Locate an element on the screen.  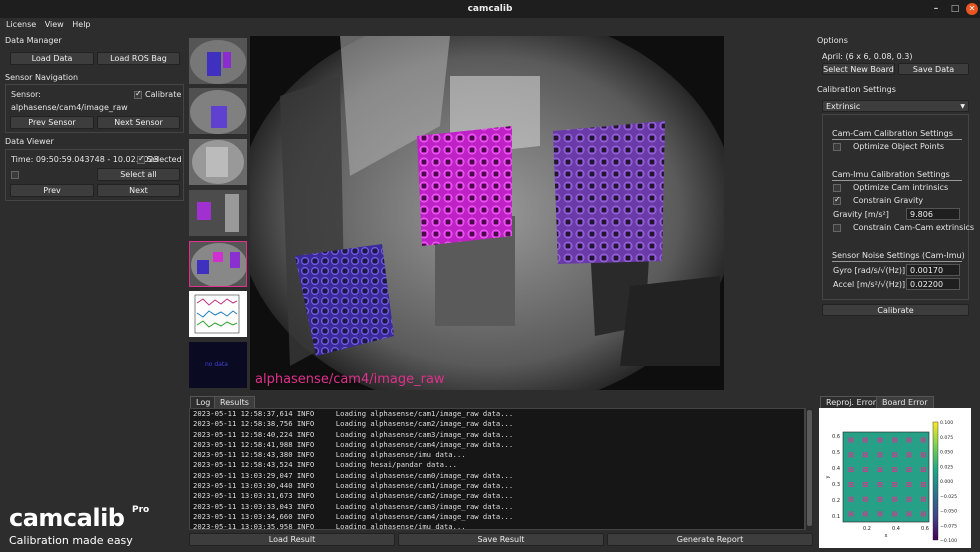
colorbar-tick-label: 0.050 is located at coordinates (946, 453).